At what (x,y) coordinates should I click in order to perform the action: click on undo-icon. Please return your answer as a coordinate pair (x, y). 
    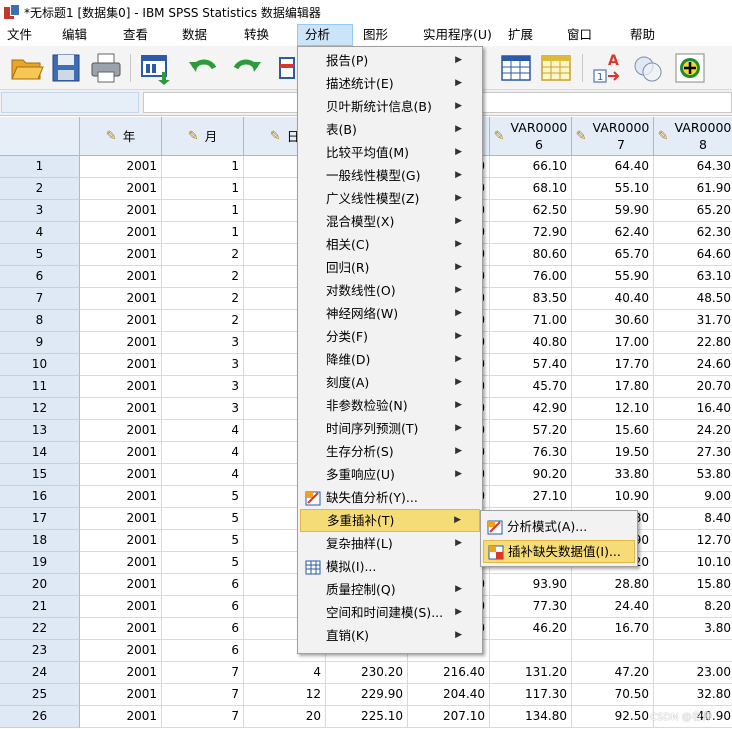
    Looking at the image, I should click on (204, 68).